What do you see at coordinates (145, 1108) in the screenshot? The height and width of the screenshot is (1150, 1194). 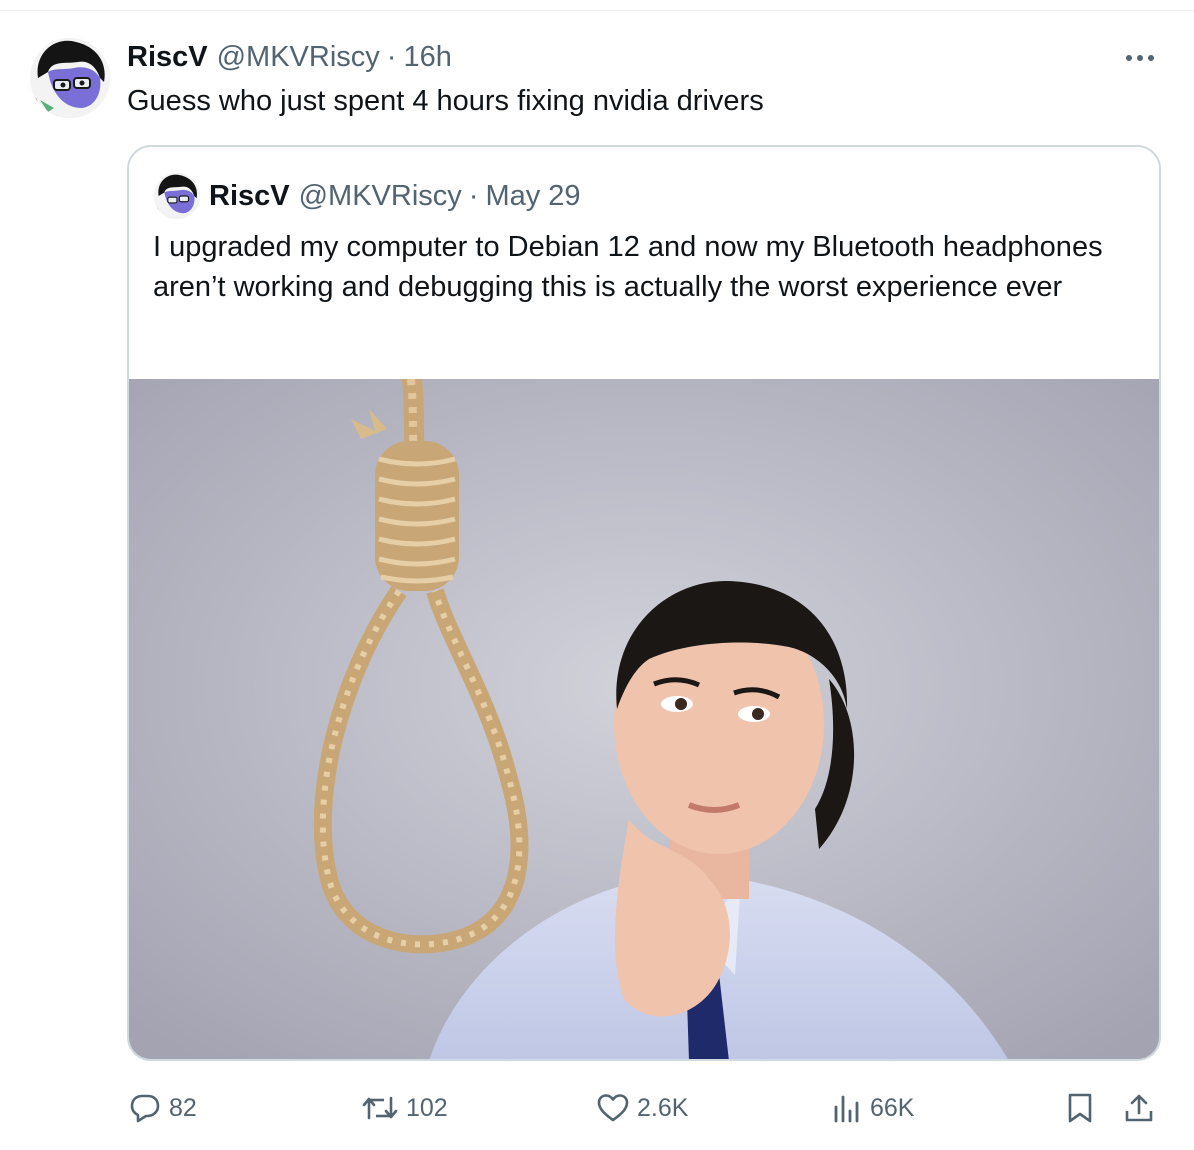 I see `reply-bubble-icon` at bounding box center [145, 1108].